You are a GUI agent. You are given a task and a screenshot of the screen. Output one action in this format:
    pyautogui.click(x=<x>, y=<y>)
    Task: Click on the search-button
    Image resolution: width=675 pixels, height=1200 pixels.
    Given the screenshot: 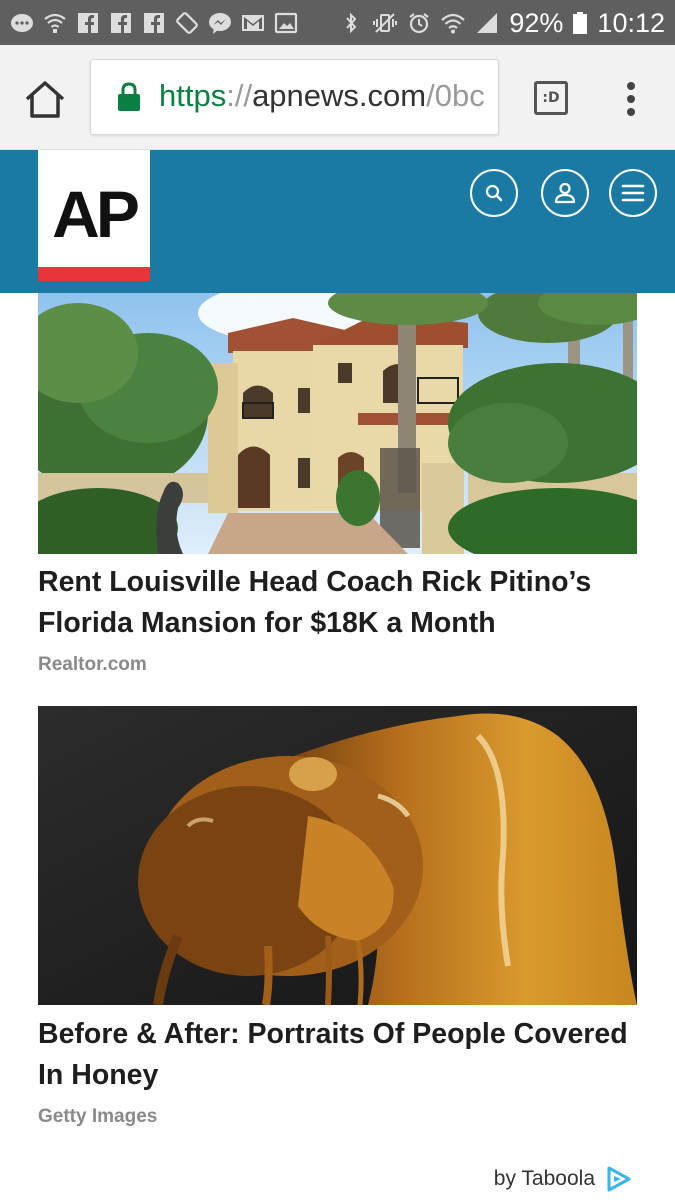 What is the action you would take?
    pyautogui.click(x=494, y=193)
    